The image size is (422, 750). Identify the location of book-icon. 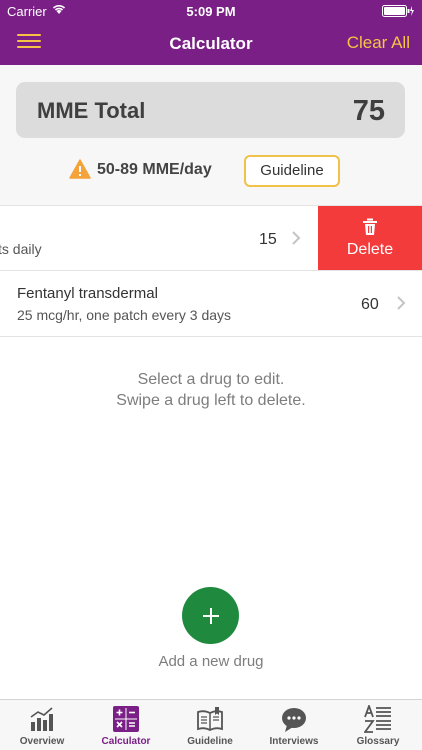
(210, 719).